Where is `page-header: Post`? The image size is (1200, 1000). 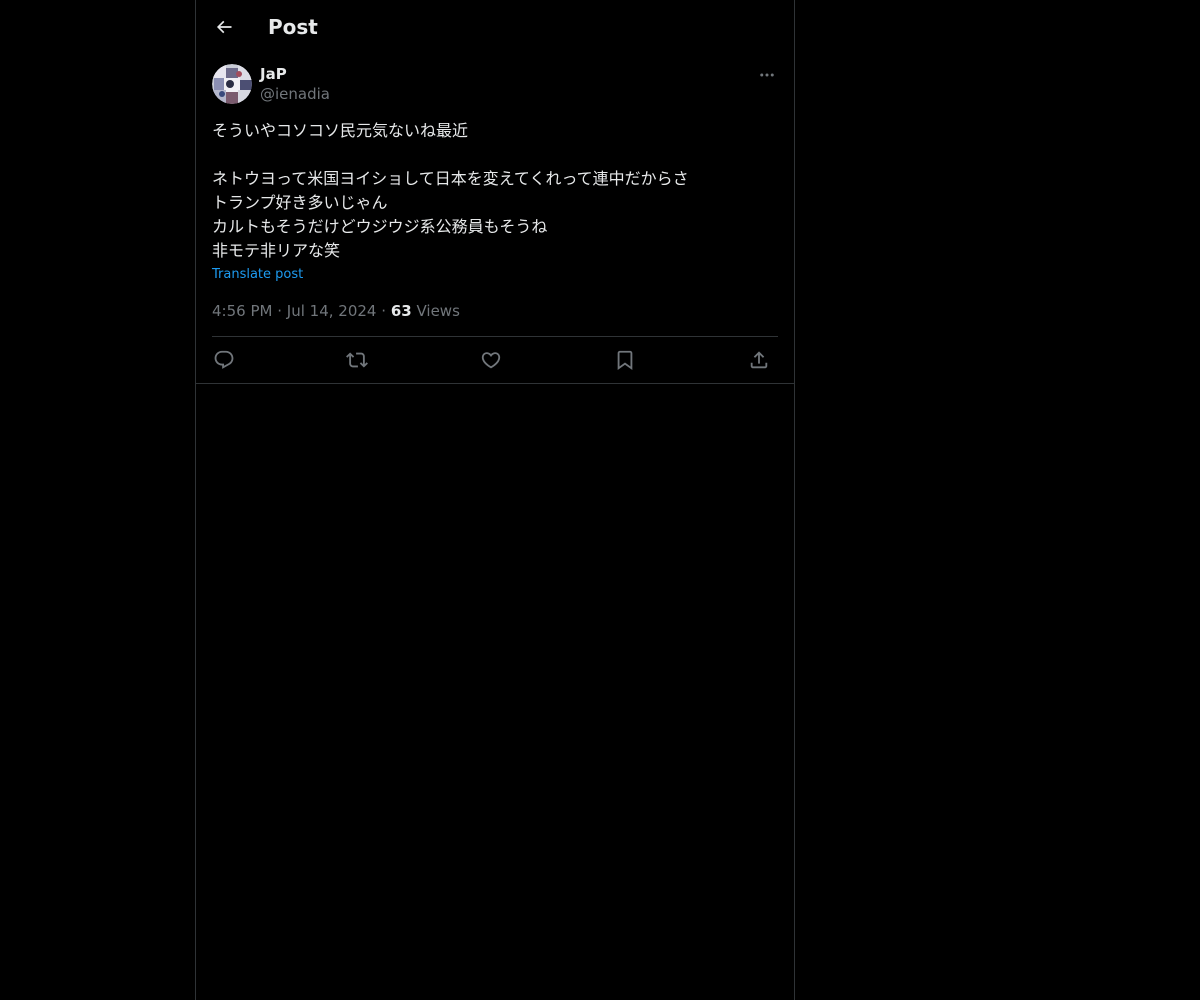
page-header: Post is located at coordinates (495, 26).